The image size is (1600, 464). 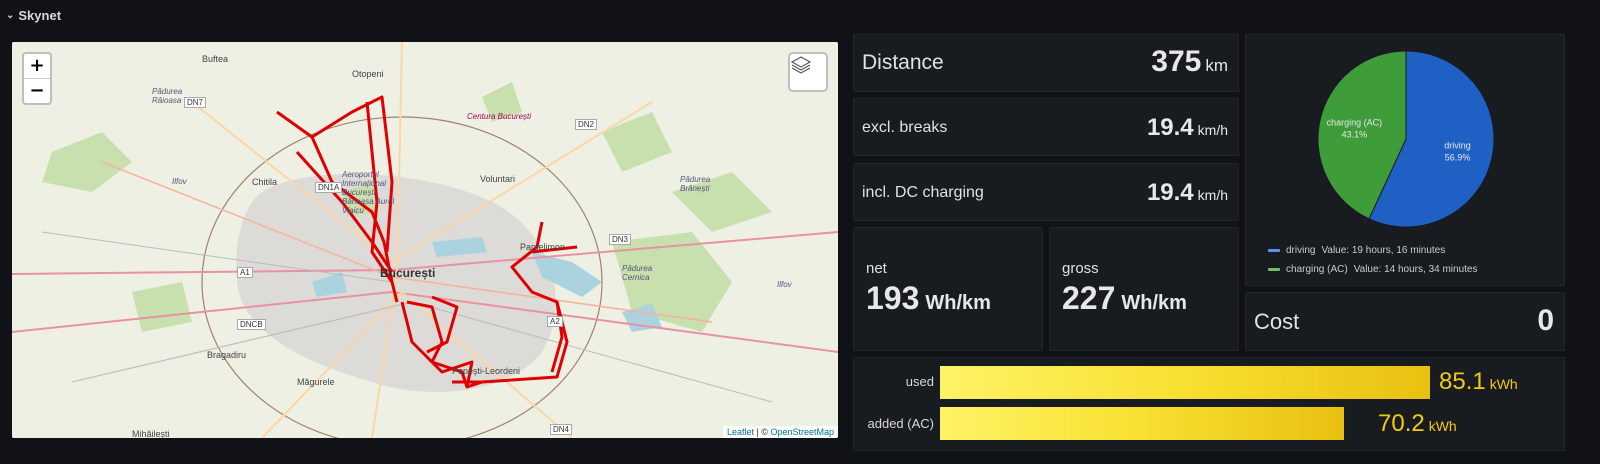 I want to click on pie-label-percent: 56.9%, so click(x=1458, y=157).